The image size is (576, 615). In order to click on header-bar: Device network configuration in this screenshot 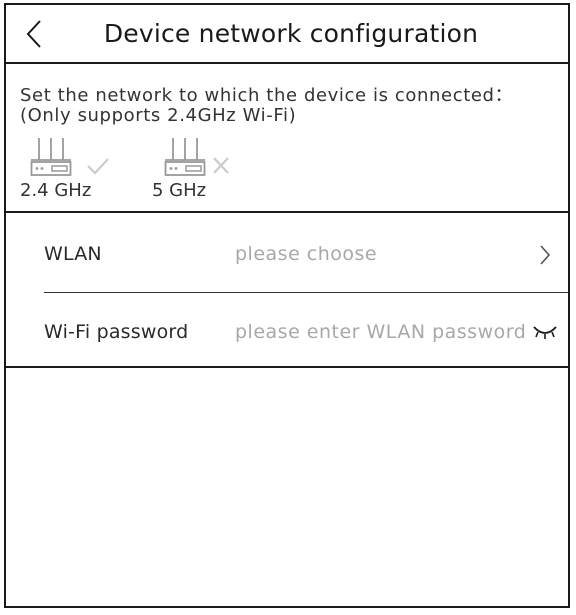, I will do `click(287, 34)`.